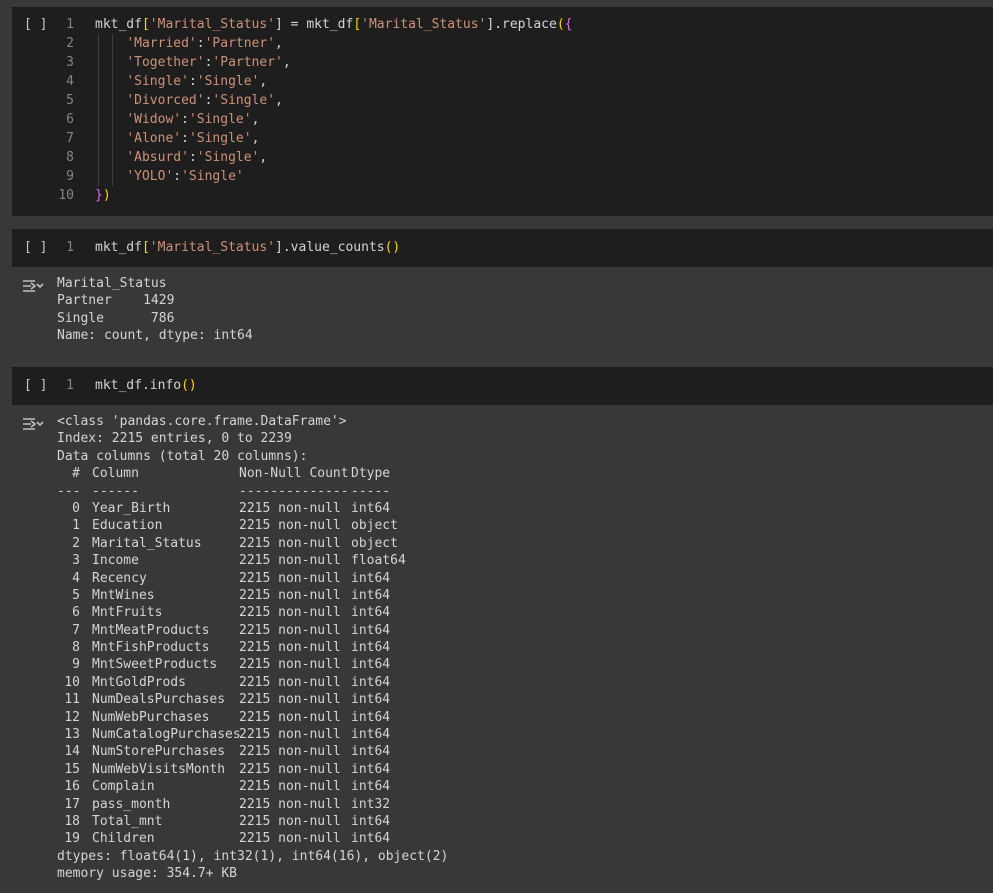 The width and height of the screenshot is (993, 893). I want to click on line-number: 9, so click(70, 176).